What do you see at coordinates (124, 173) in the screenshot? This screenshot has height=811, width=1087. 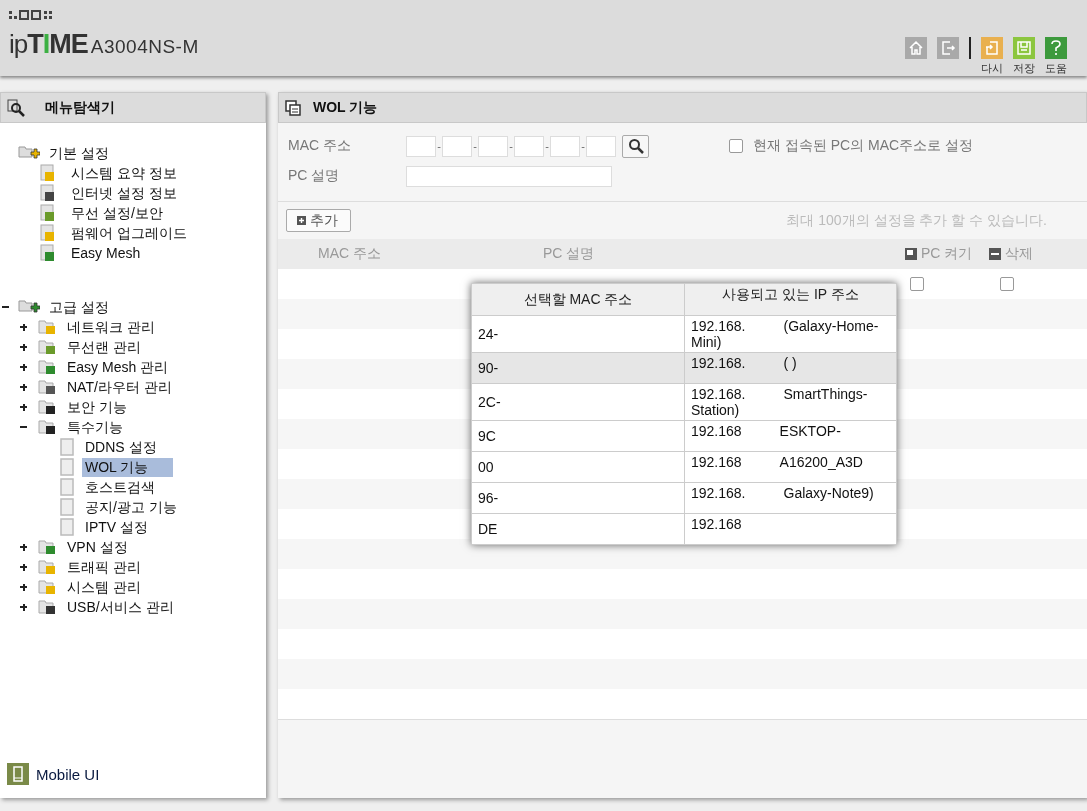 I see `tree-item: 시스템 요약 정보` at bounding box center [124, 173].